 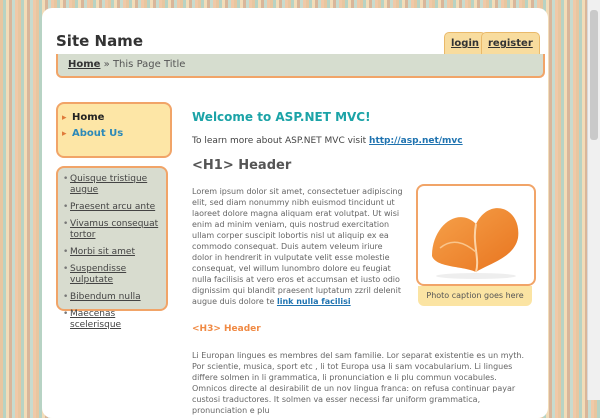 I want to click on nav-item-home: Home, so click(x=114, y=118).